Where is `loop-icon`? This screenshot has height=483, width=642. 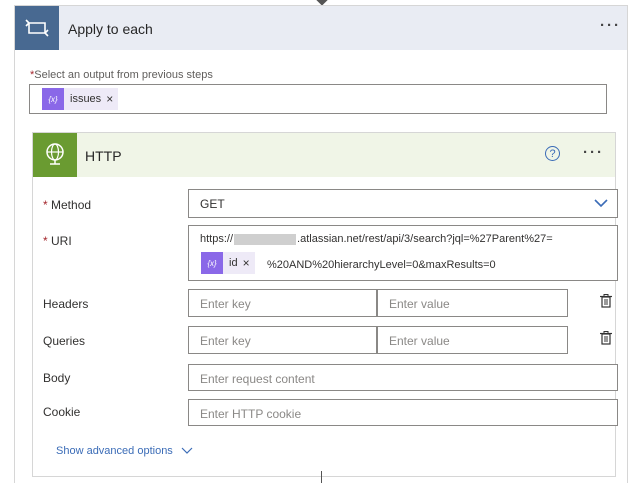 loop-icon is located at coordinates (37, 28).